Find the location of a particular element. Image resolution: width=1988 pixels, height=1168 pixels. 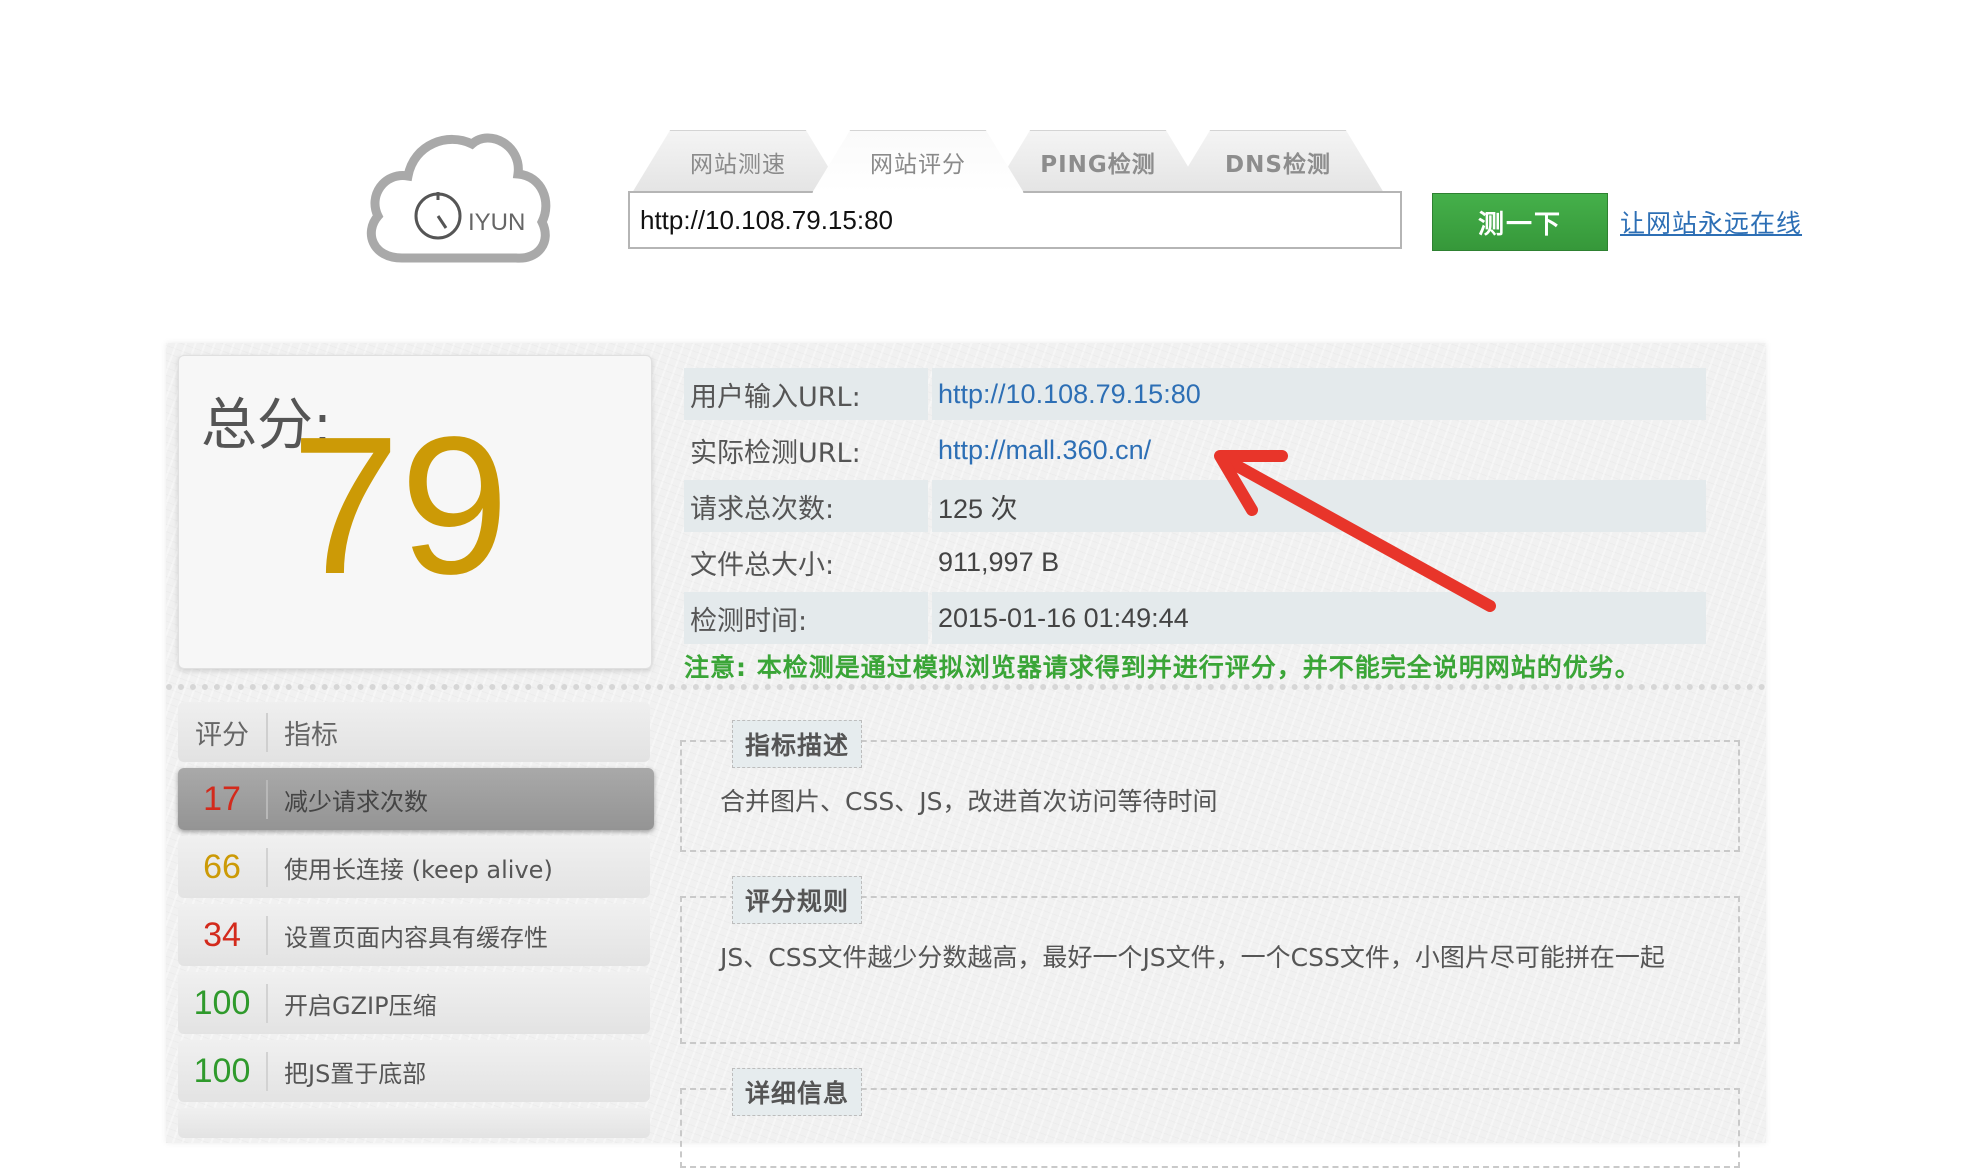

header-metric: 指标 is located at coordinates (311, 735).